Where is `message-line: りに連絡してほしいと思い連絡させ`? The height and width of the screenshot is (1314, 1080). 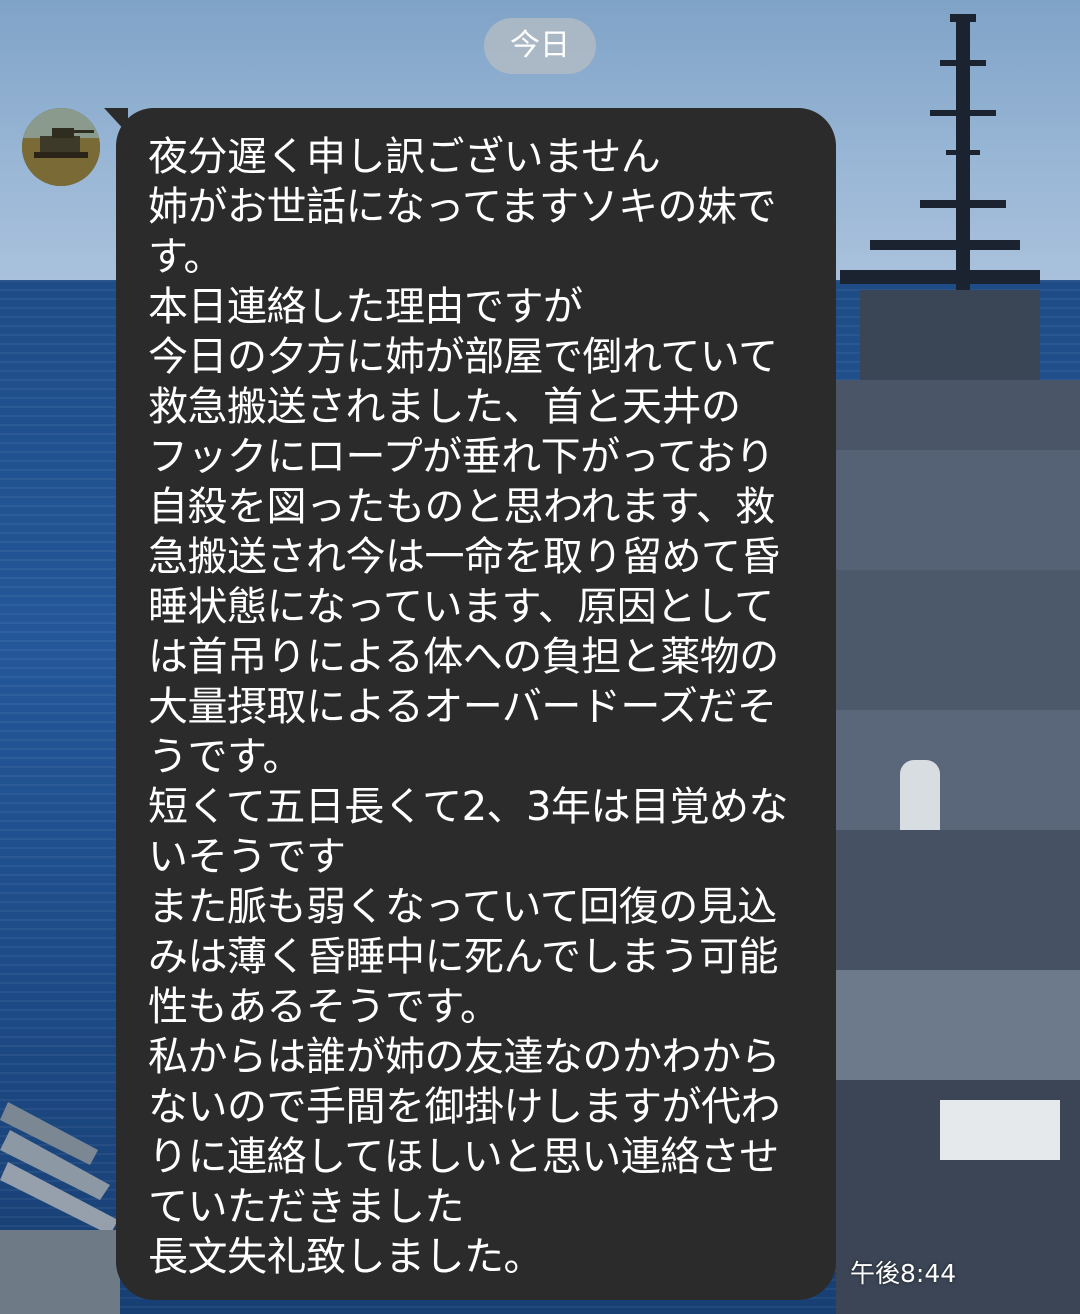
message-line: りに連絡してほしいと思い連絡させ is located at coordinates (463, 1157).